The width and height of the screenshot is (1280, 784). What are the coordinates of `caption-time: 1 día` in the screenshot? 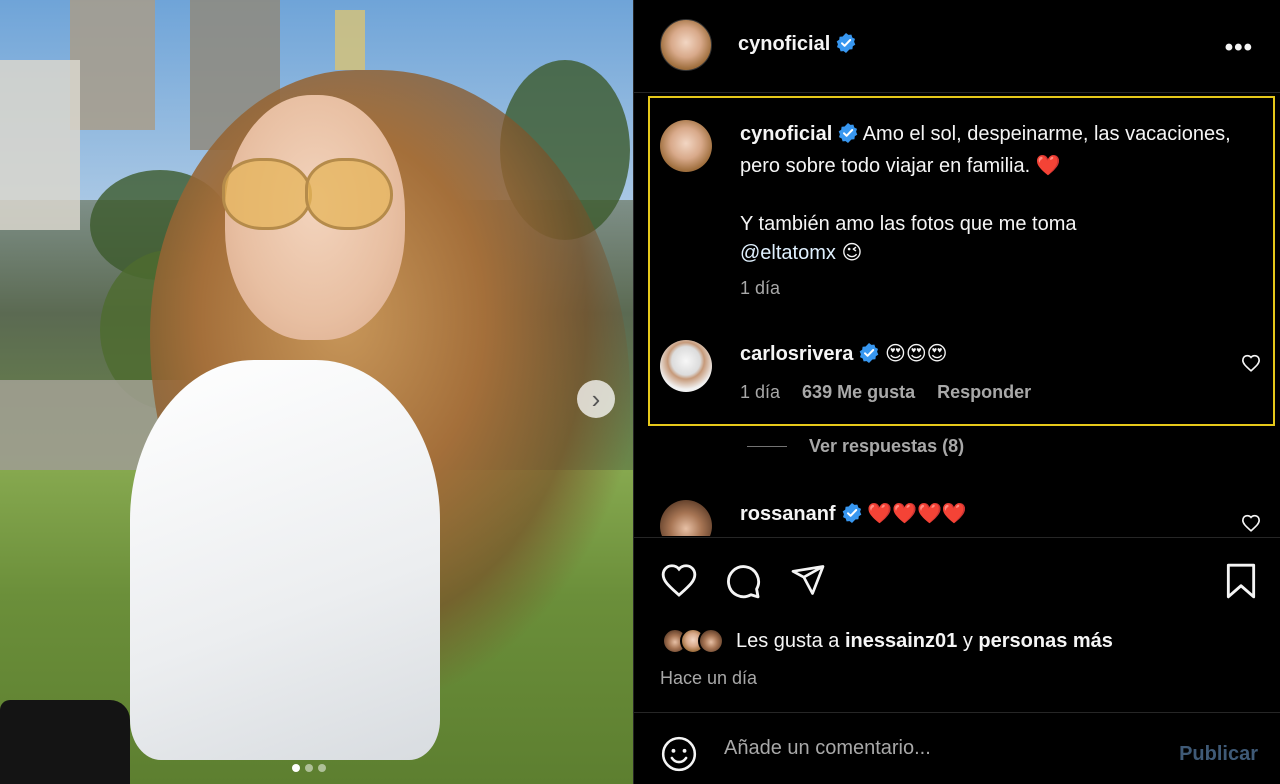 It's located at (760, 288).